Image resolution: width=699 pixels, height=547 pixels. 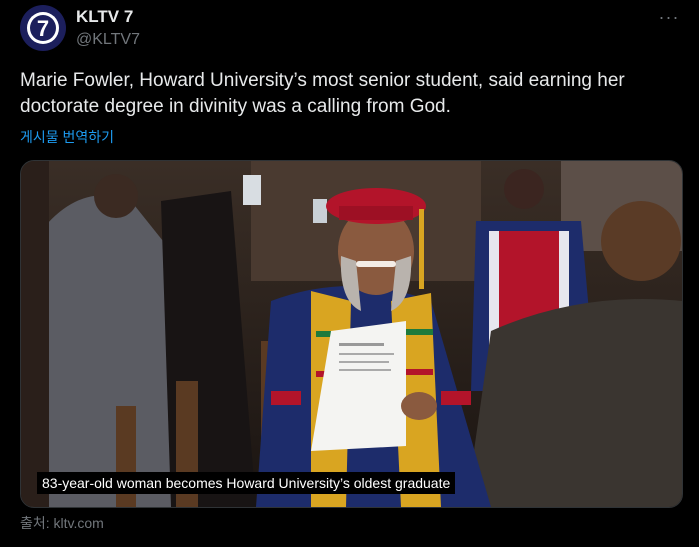 I want to click on source-attribution: 출처: kltv.com, so click(x=62, y=523).